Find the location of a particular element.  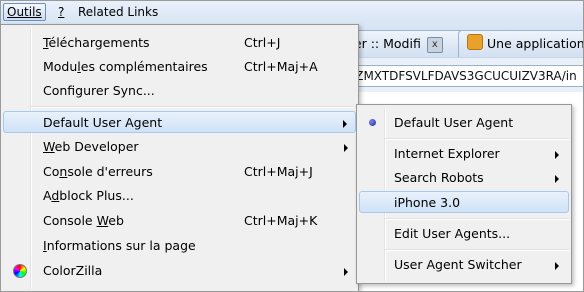

menu-item-telechargements: Téléchargements Ctrl+J is located at coordinates (179, 43).